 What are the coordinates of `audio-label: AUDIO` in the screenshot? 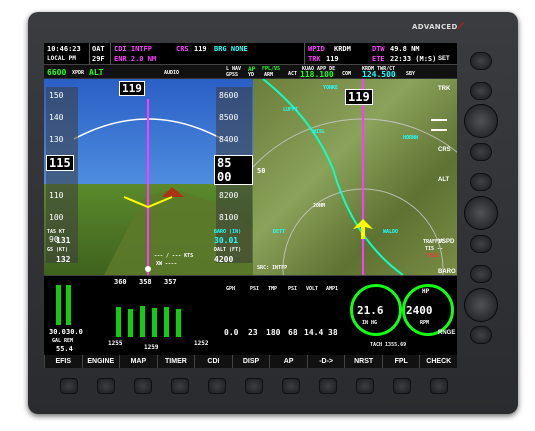 It's located at (171, 73).